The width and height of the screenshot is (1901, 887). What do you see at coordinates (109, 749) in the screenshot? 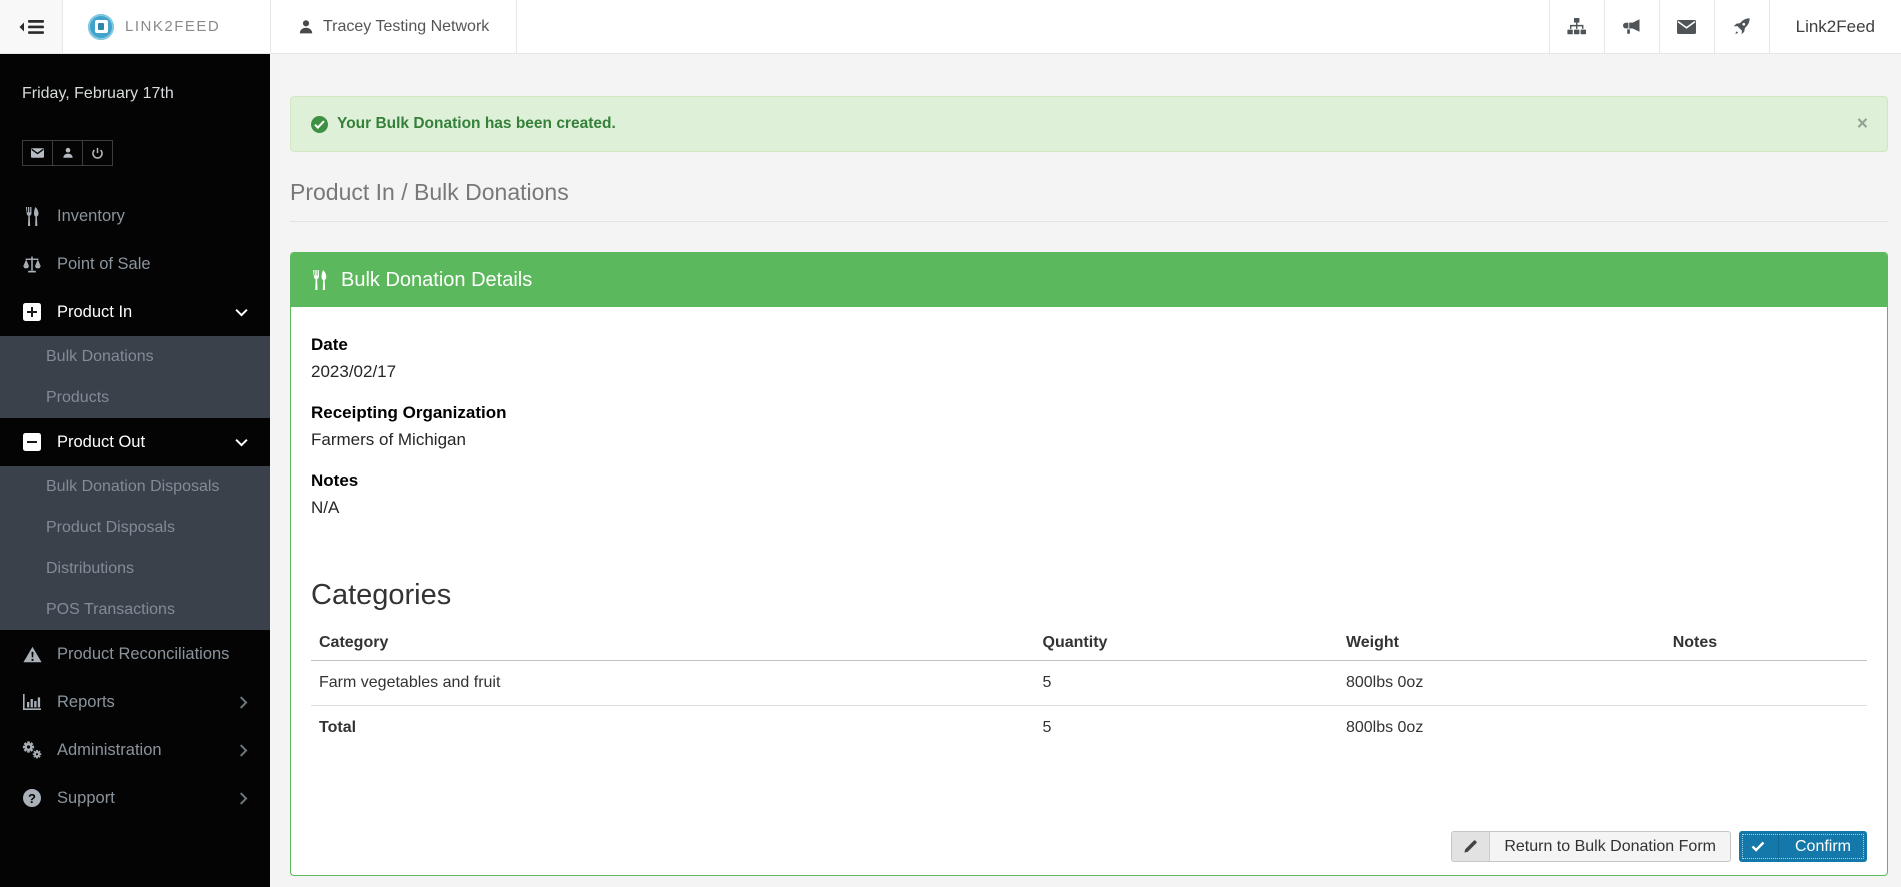
I see `sidebar-item-label: Administration` at bounding box center [109, 749].